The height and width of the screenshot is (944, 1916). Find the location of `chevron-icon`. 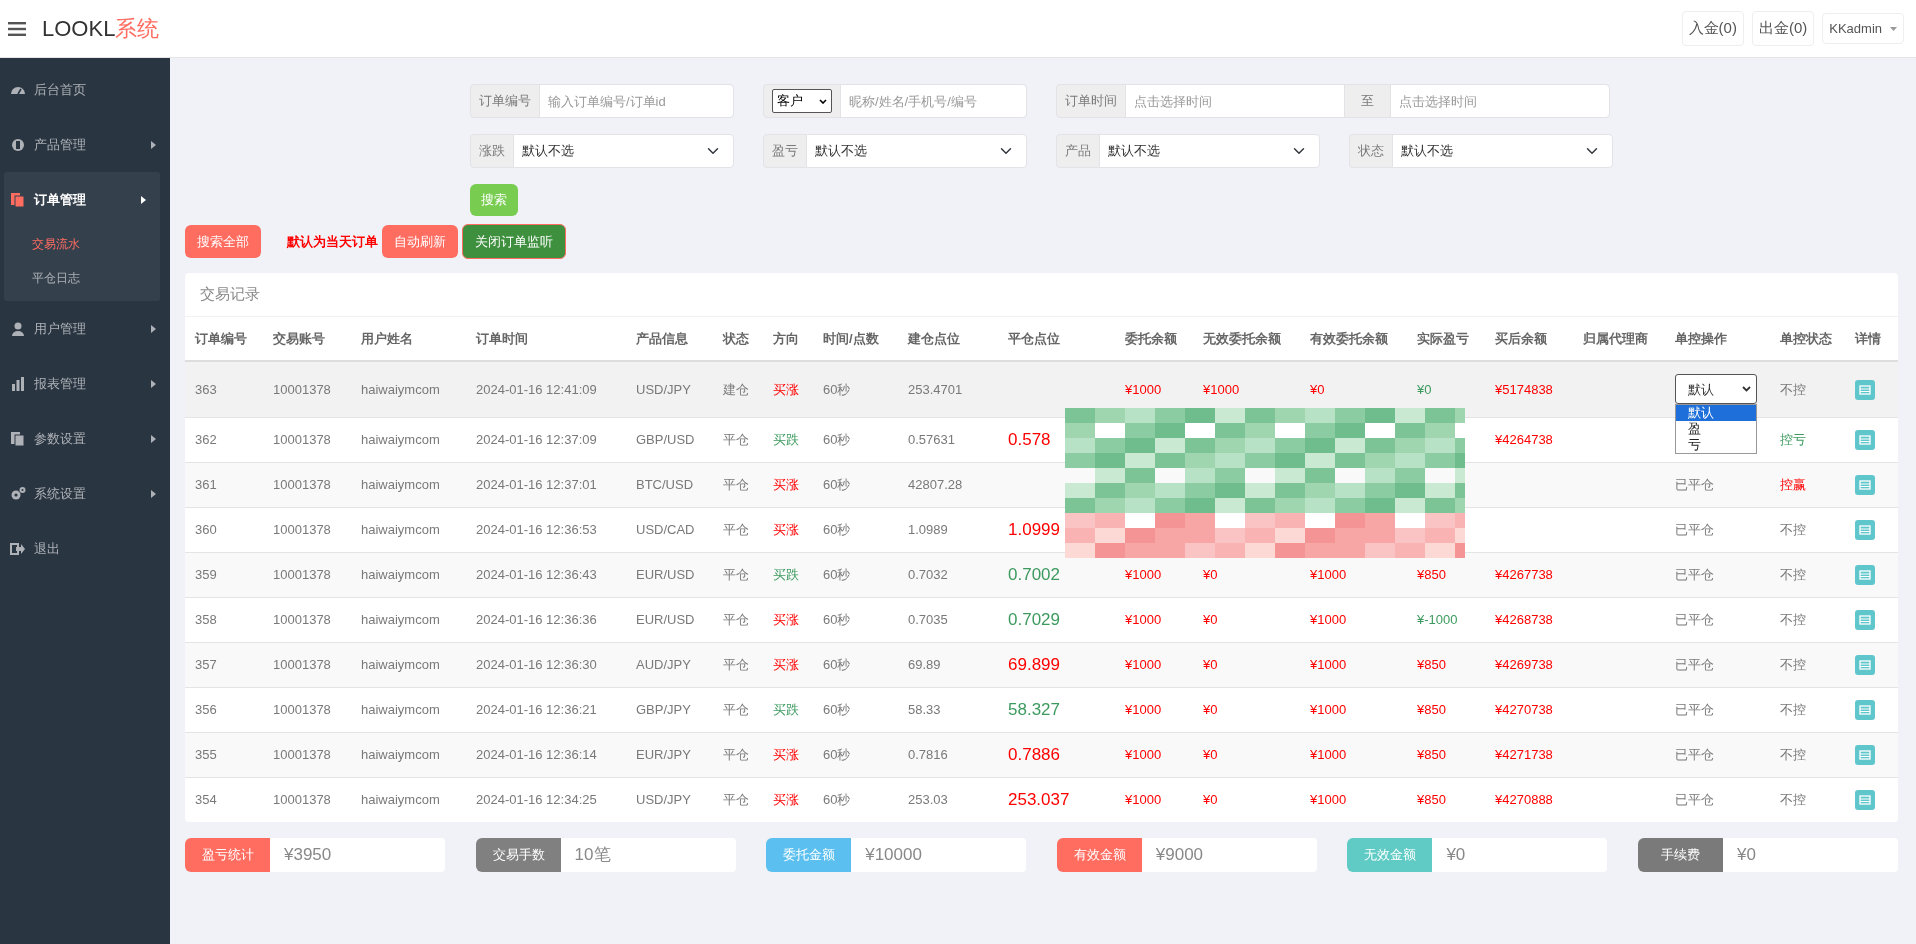

chevron-icon is located at coordinates (823, 101).